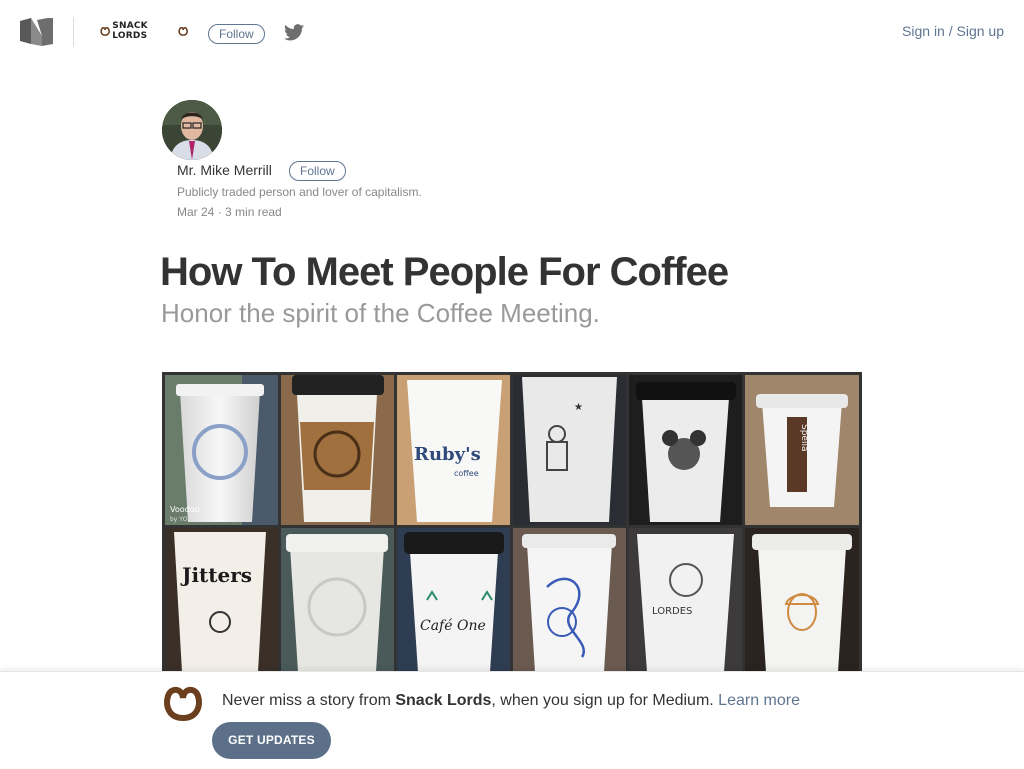 The height and width of the screenshot is (769, 1024). What do you see at coordinates (317, 171) in the screenshot?
I see `follow-author-button: Follow` at bounding box center [317, 171].